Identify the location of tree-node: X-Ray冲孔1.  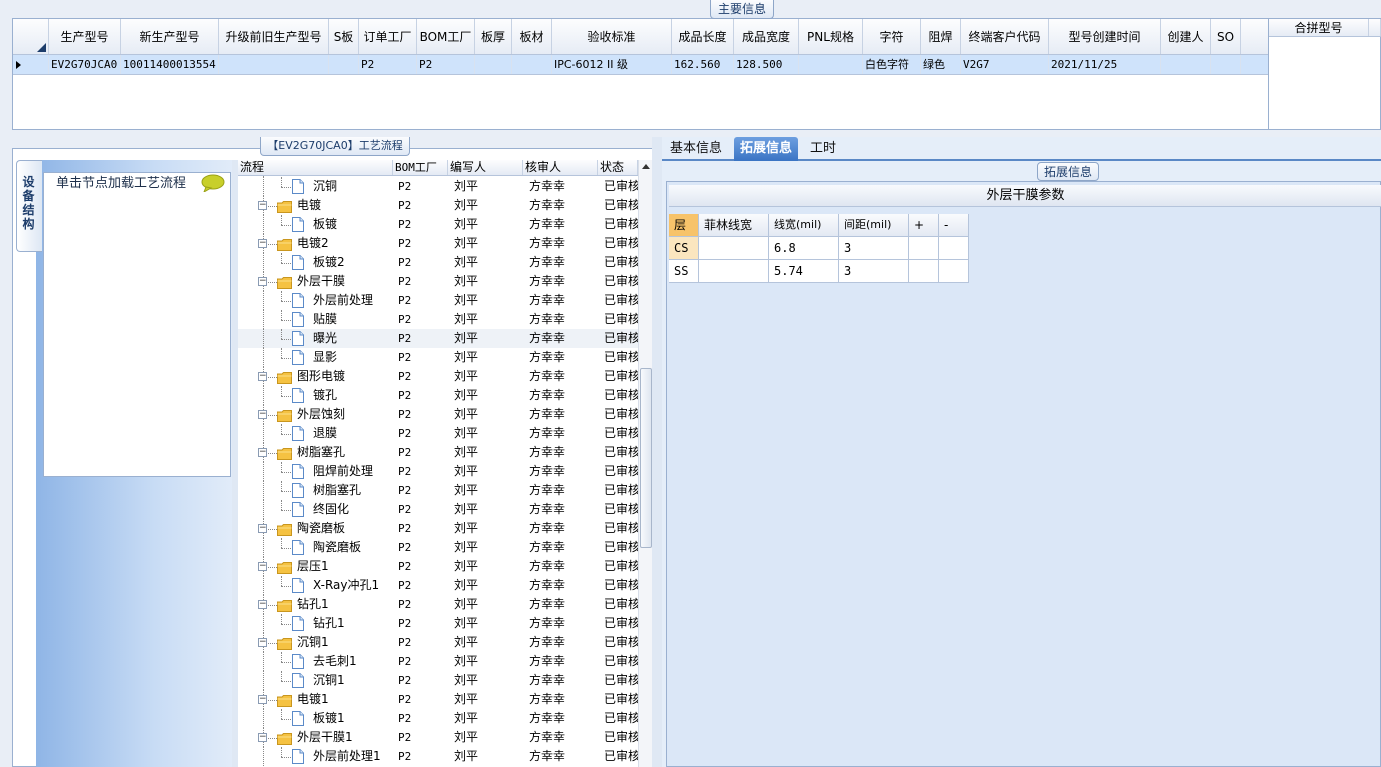
(315, 585).